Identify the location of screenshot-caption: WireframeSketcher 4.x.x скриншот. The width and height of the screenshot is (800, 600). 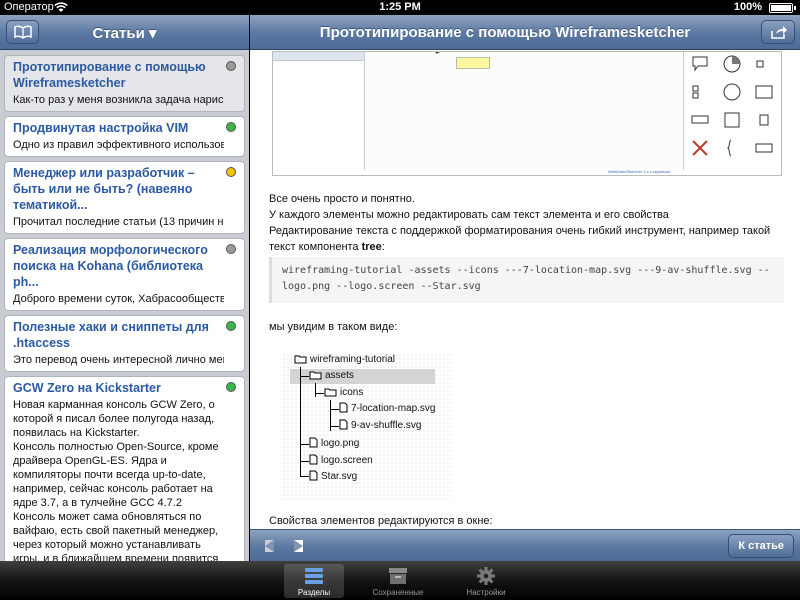
(639, 171).